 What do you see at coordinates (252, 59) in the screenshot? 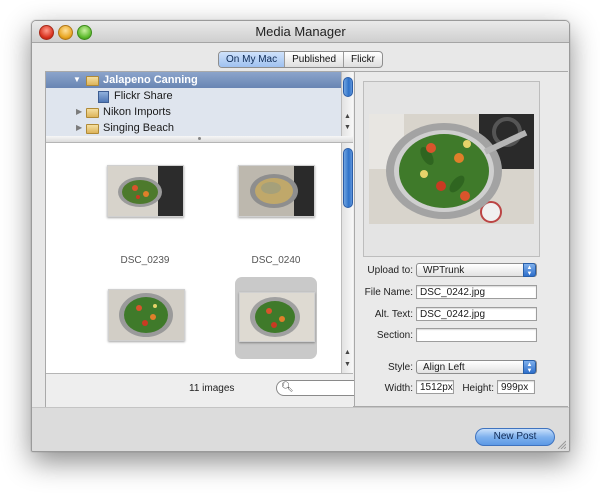
I see `tab-on-my-mac: On My Mac` at bounding box center [252, 59].